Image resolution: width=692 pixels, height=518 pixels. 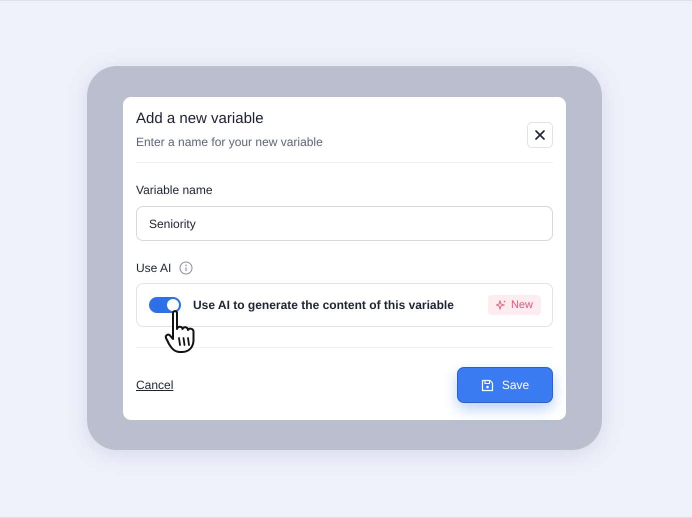 I want to click on field-label: Variable name, so click(x=175, y=190).